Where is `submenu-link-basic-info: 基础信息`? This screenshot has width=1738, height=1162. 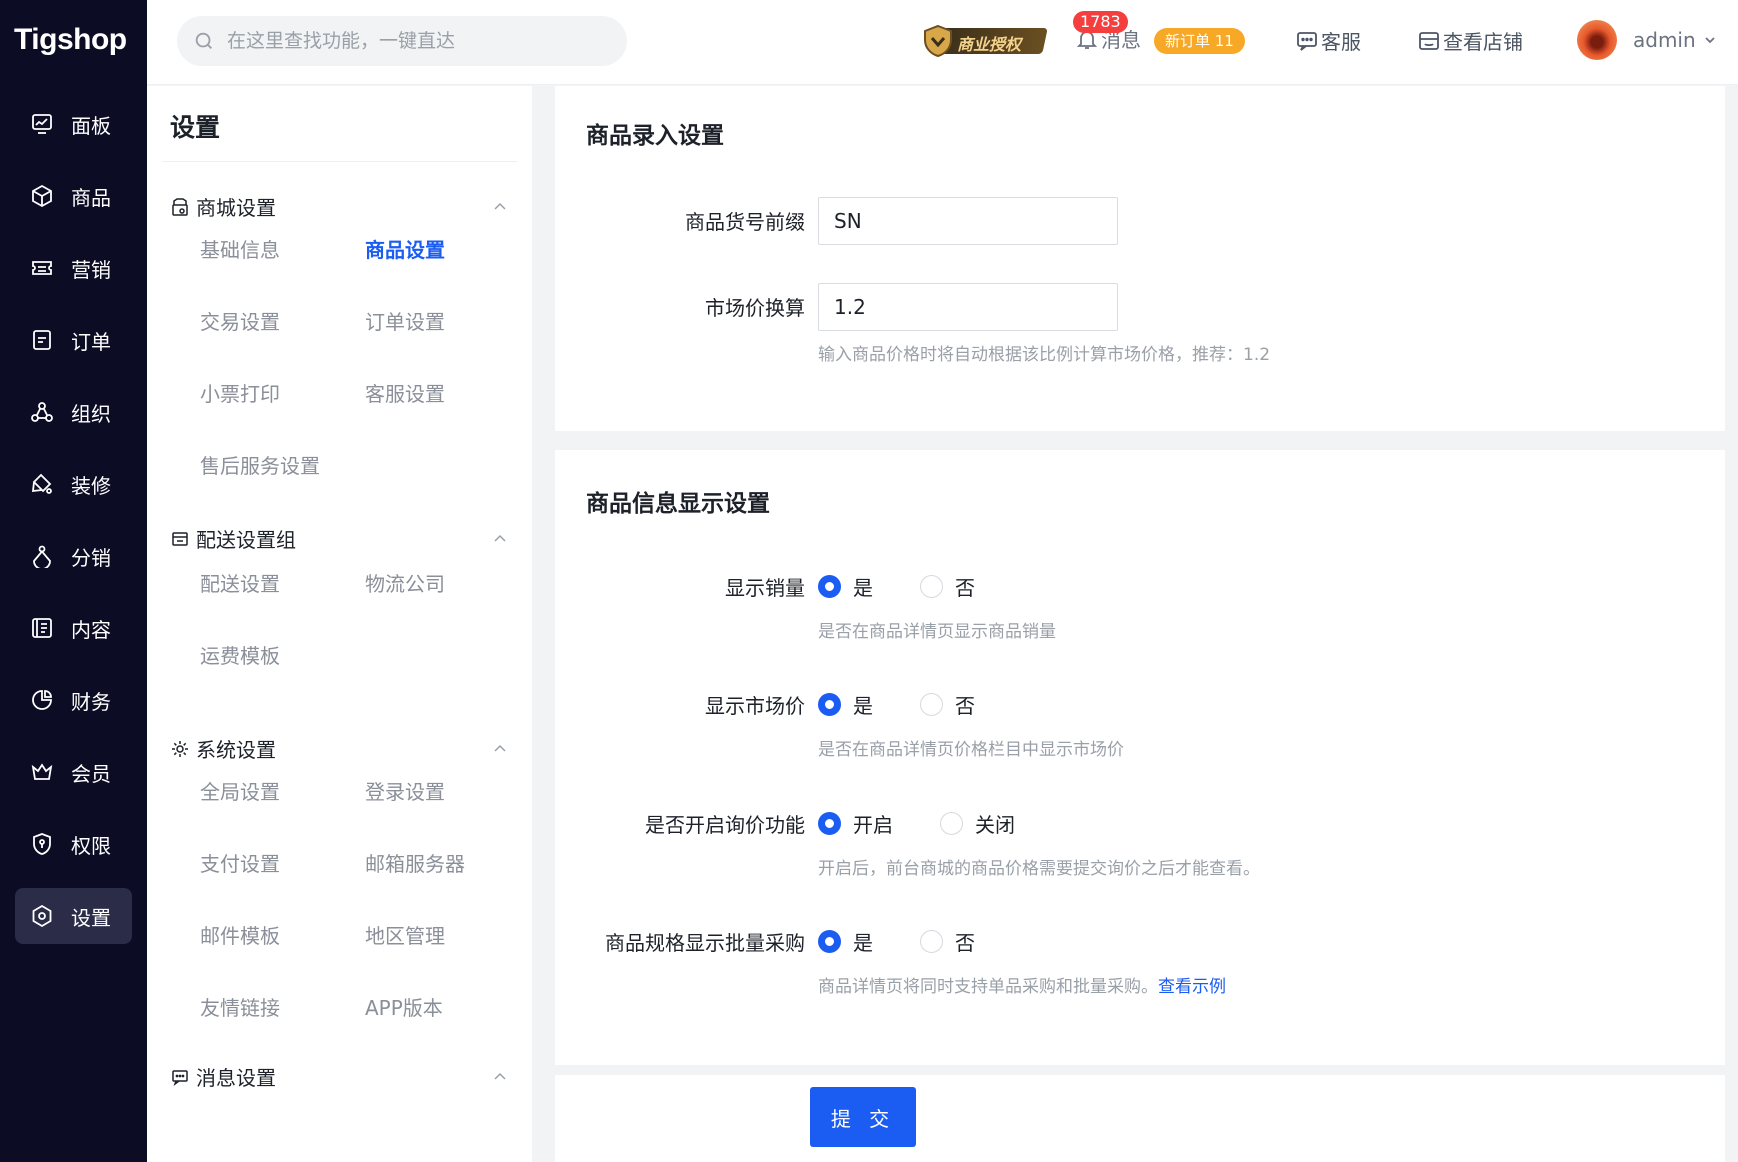 submenu-link-basic-info: 基础信息 is located at coordinates (240, 248).